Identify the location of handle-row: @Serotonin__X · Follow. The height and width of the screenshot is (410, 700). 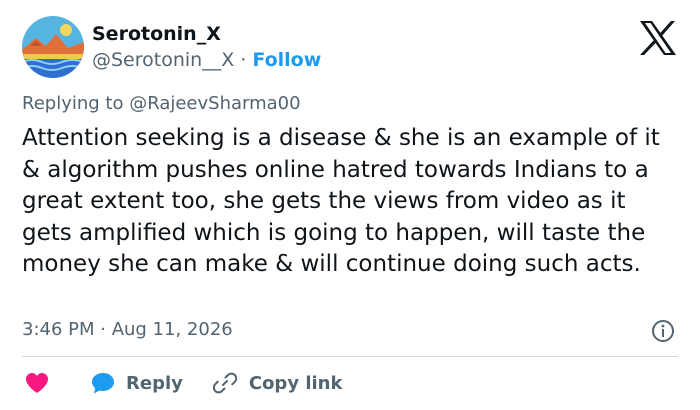
(206, 60).